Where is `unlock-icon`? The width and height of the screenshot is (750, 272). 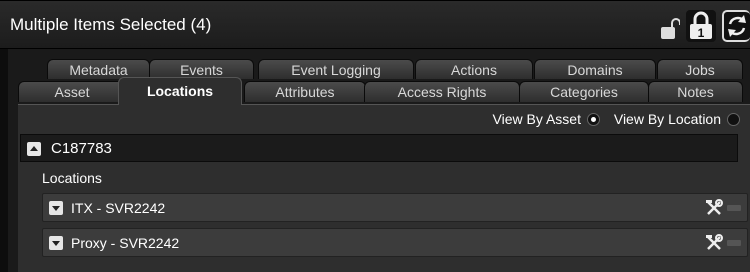 unlock-icon is located at coordinates (670, 31).